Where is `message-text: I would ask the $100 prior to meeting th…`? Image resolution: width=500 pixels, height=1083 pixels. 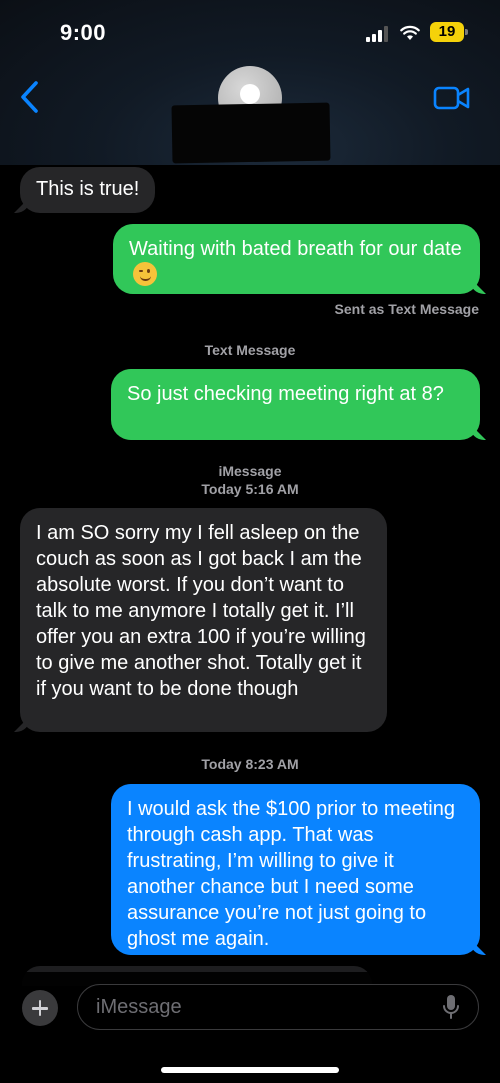
message-text: I would ask the $100 prior to meeting th… is located at coordinates (291, 874).